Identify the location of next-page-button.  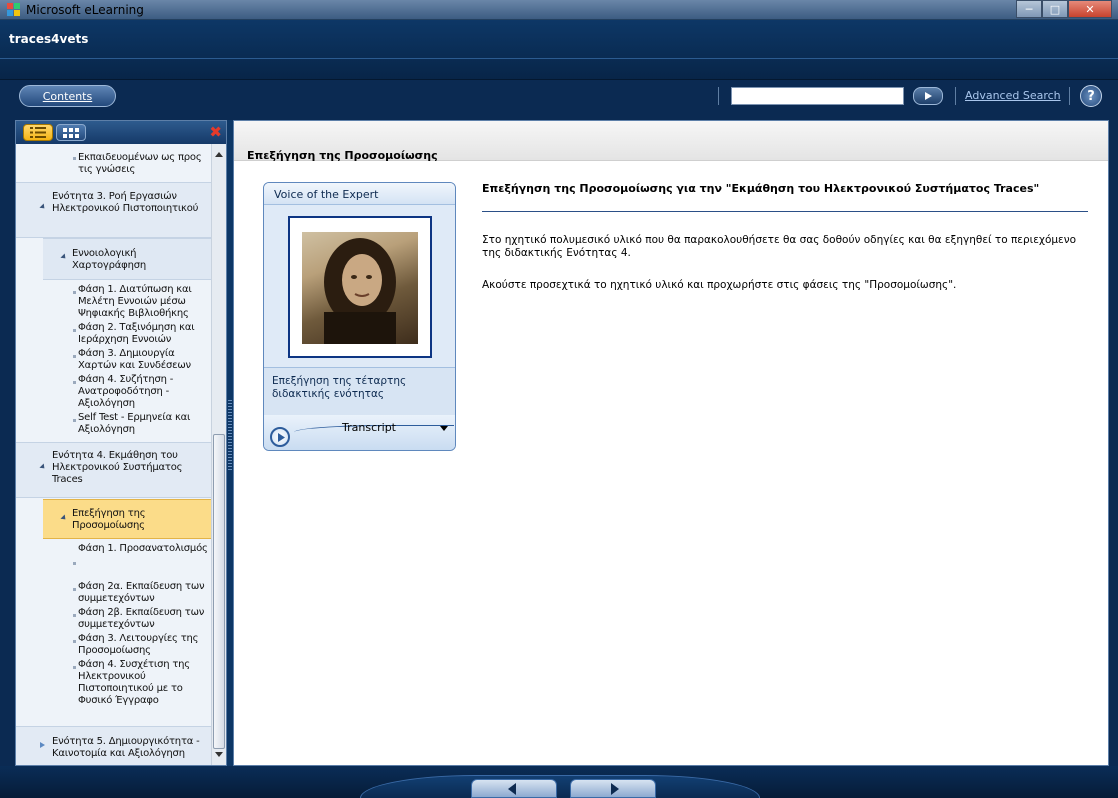
(613, 788).